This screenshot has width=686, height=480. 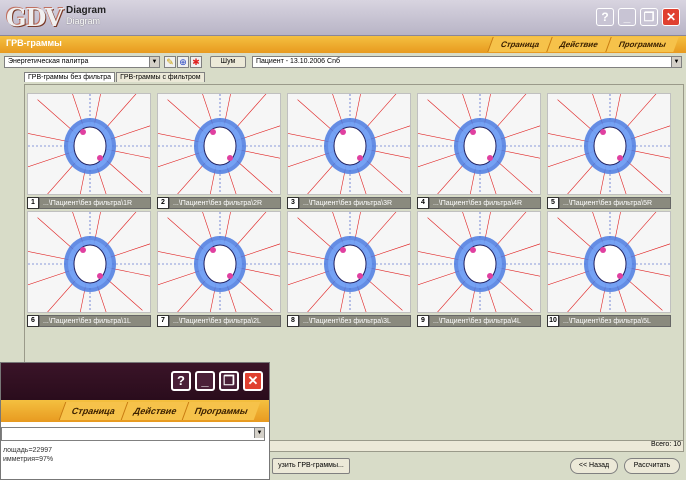 I want to click on overlay-close-button: ✕, so click(x=253, y=381).